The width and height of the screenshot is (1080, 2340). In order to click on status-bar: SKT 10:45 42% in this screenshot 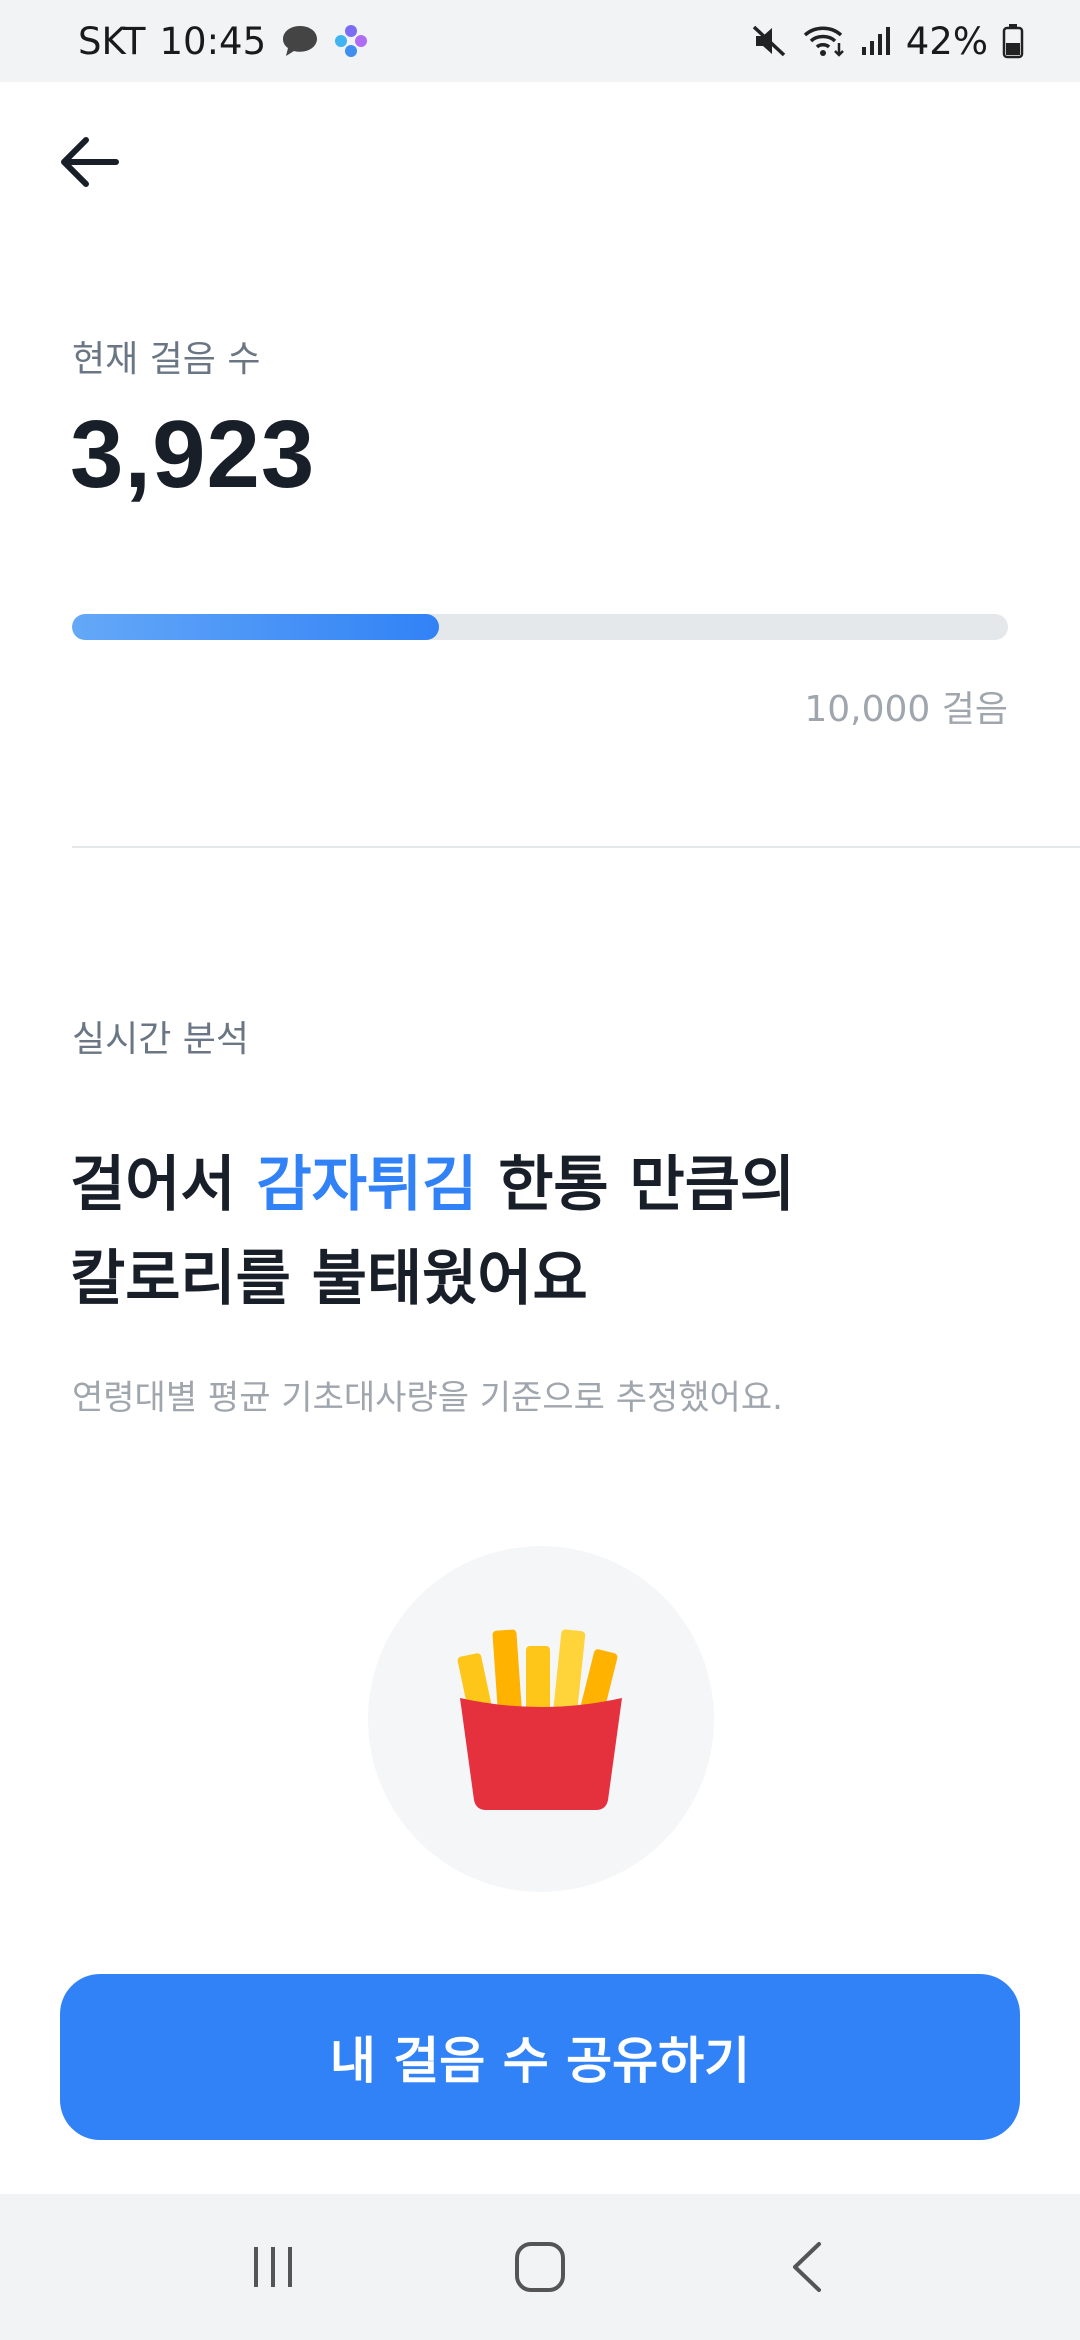, I will do `click(540, 41)`.